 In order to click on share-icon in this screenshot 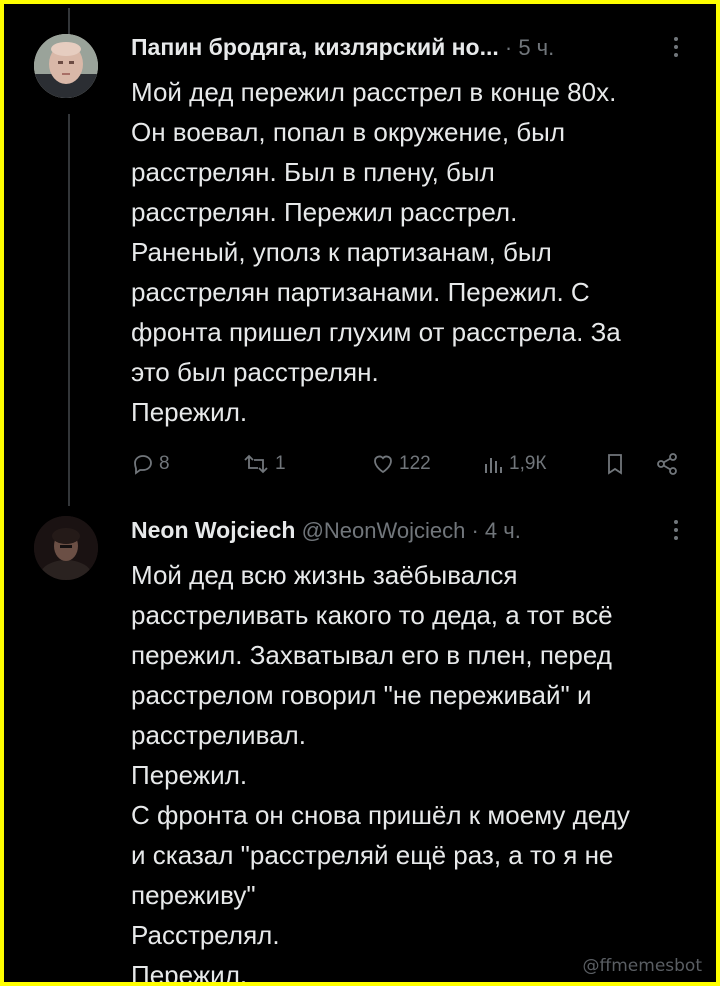, I will do `click(667, 464)`.